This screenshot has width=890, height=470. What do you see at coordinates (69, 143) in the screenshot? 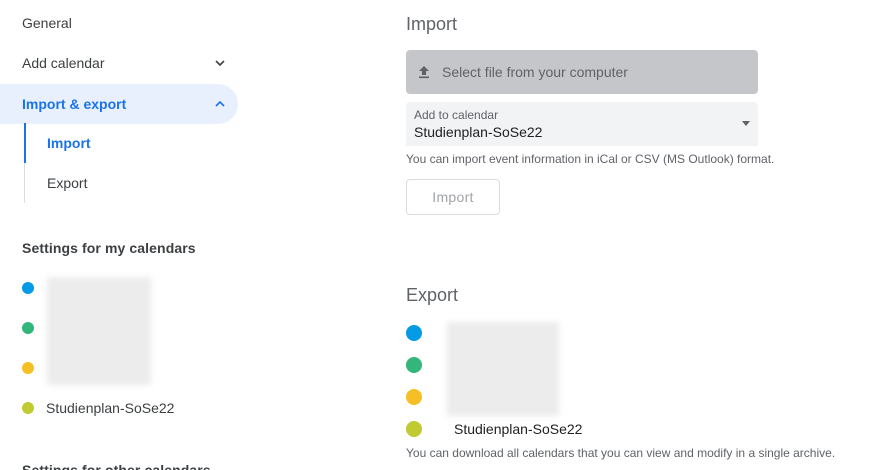
I see `sub-nav-import-label: Import` at bounding box center [69, 143].